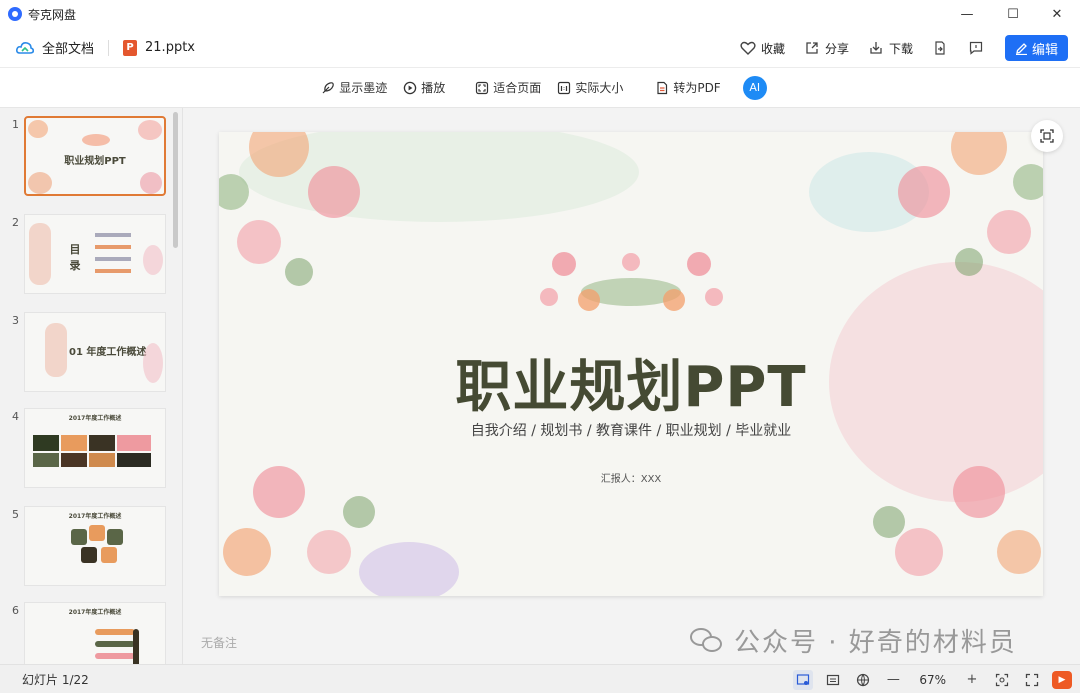  I want to click on thumbnail-title: 职业规划PPT, so click(95, 161).